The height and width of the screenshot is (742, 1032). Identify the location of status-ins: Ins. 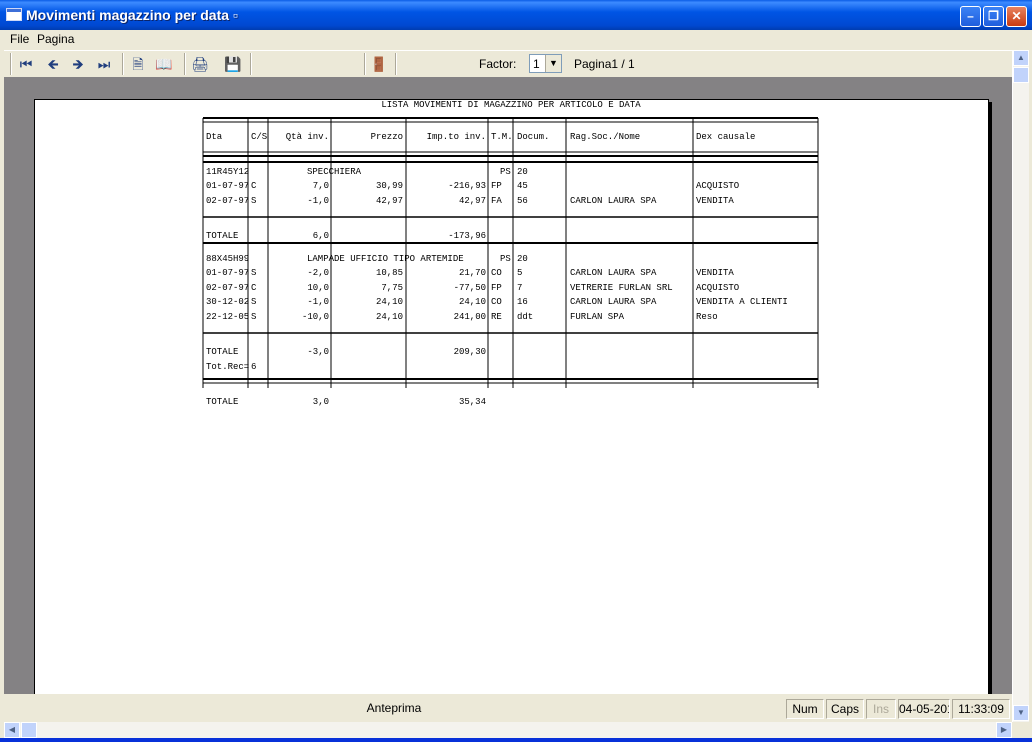
(881, 709).